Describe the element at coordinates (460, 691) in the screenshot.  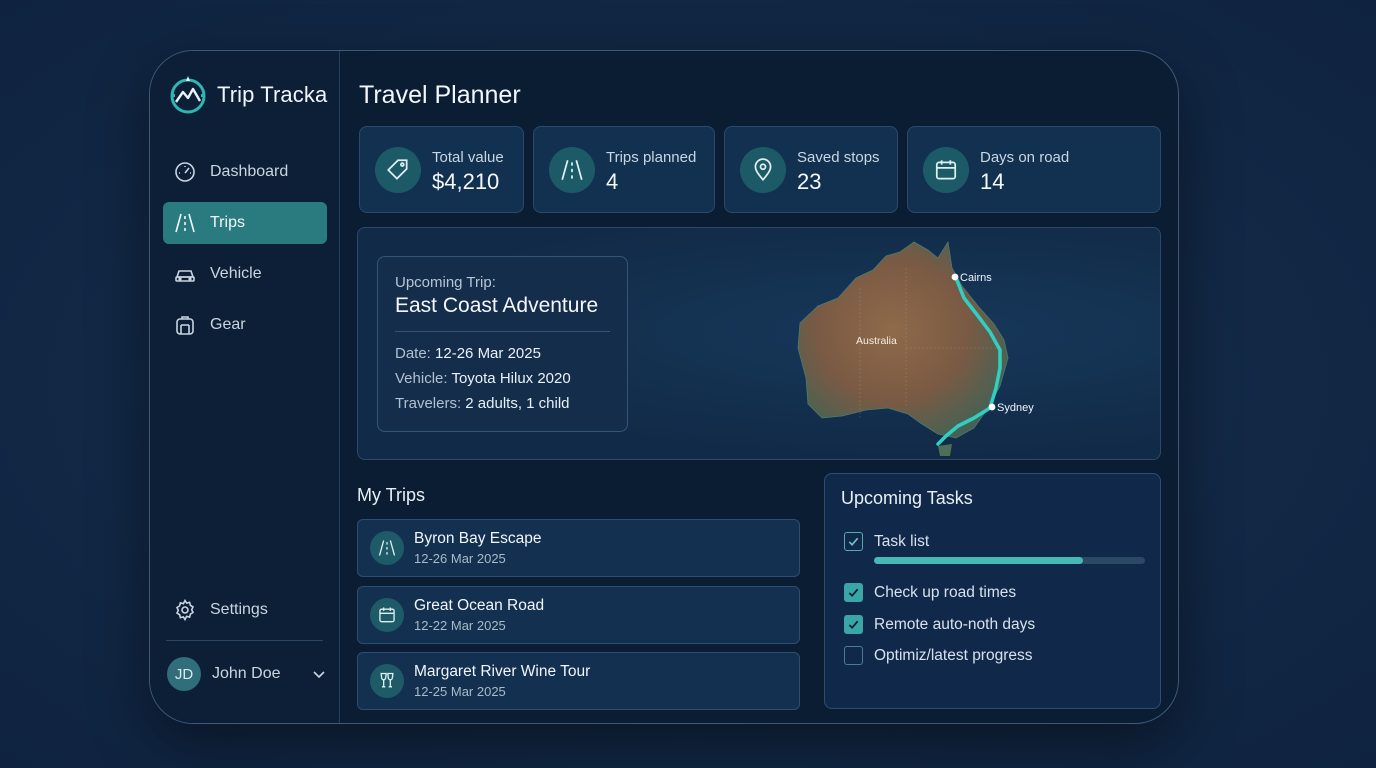
I see `trip-date: 12-25 Mar 2025` at that location.